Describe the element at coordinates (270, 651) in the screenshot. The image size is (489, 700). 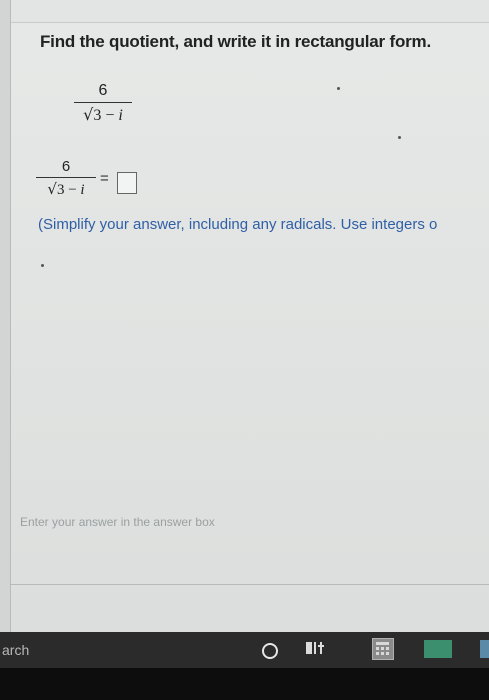
I see `cortana-circle-icon` at that location.